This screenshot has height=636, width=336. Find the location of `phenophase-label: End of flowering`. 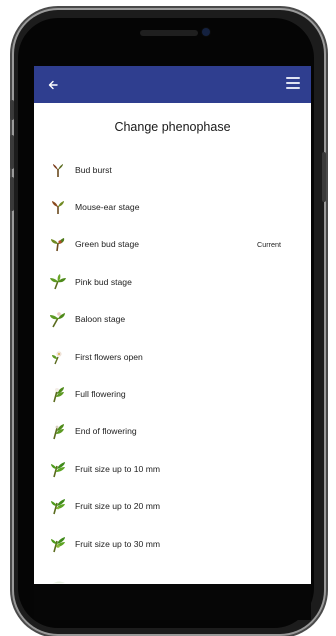

phenophase-label: End of flowering is located at coordinates (106, 431).